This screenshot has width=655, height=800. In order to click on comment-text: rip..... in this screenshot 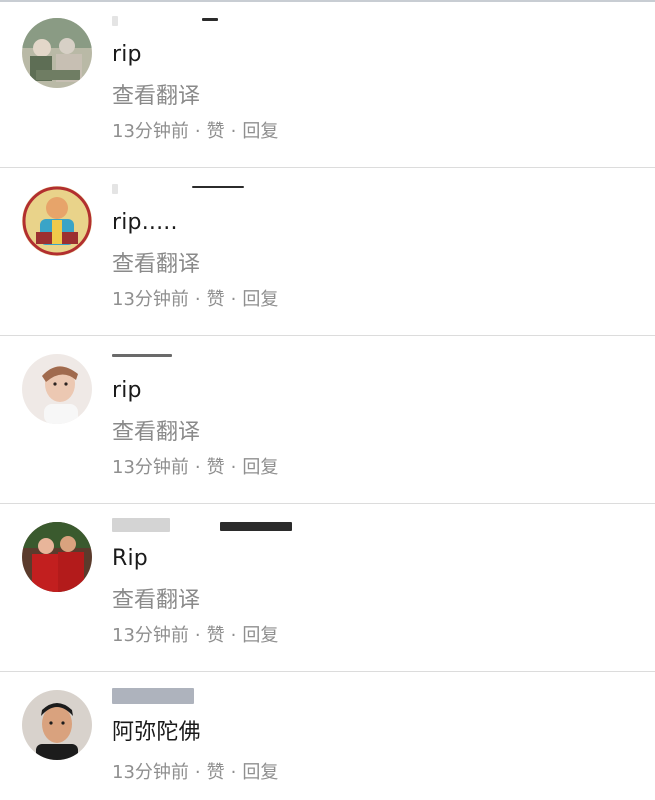, I will do `click(145, 222)`.